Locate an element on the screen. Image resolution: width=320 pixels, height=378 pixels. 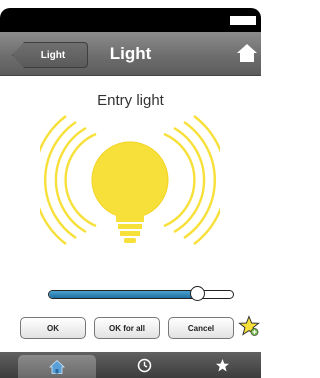
status-bar is located at coordinates (130, 20).